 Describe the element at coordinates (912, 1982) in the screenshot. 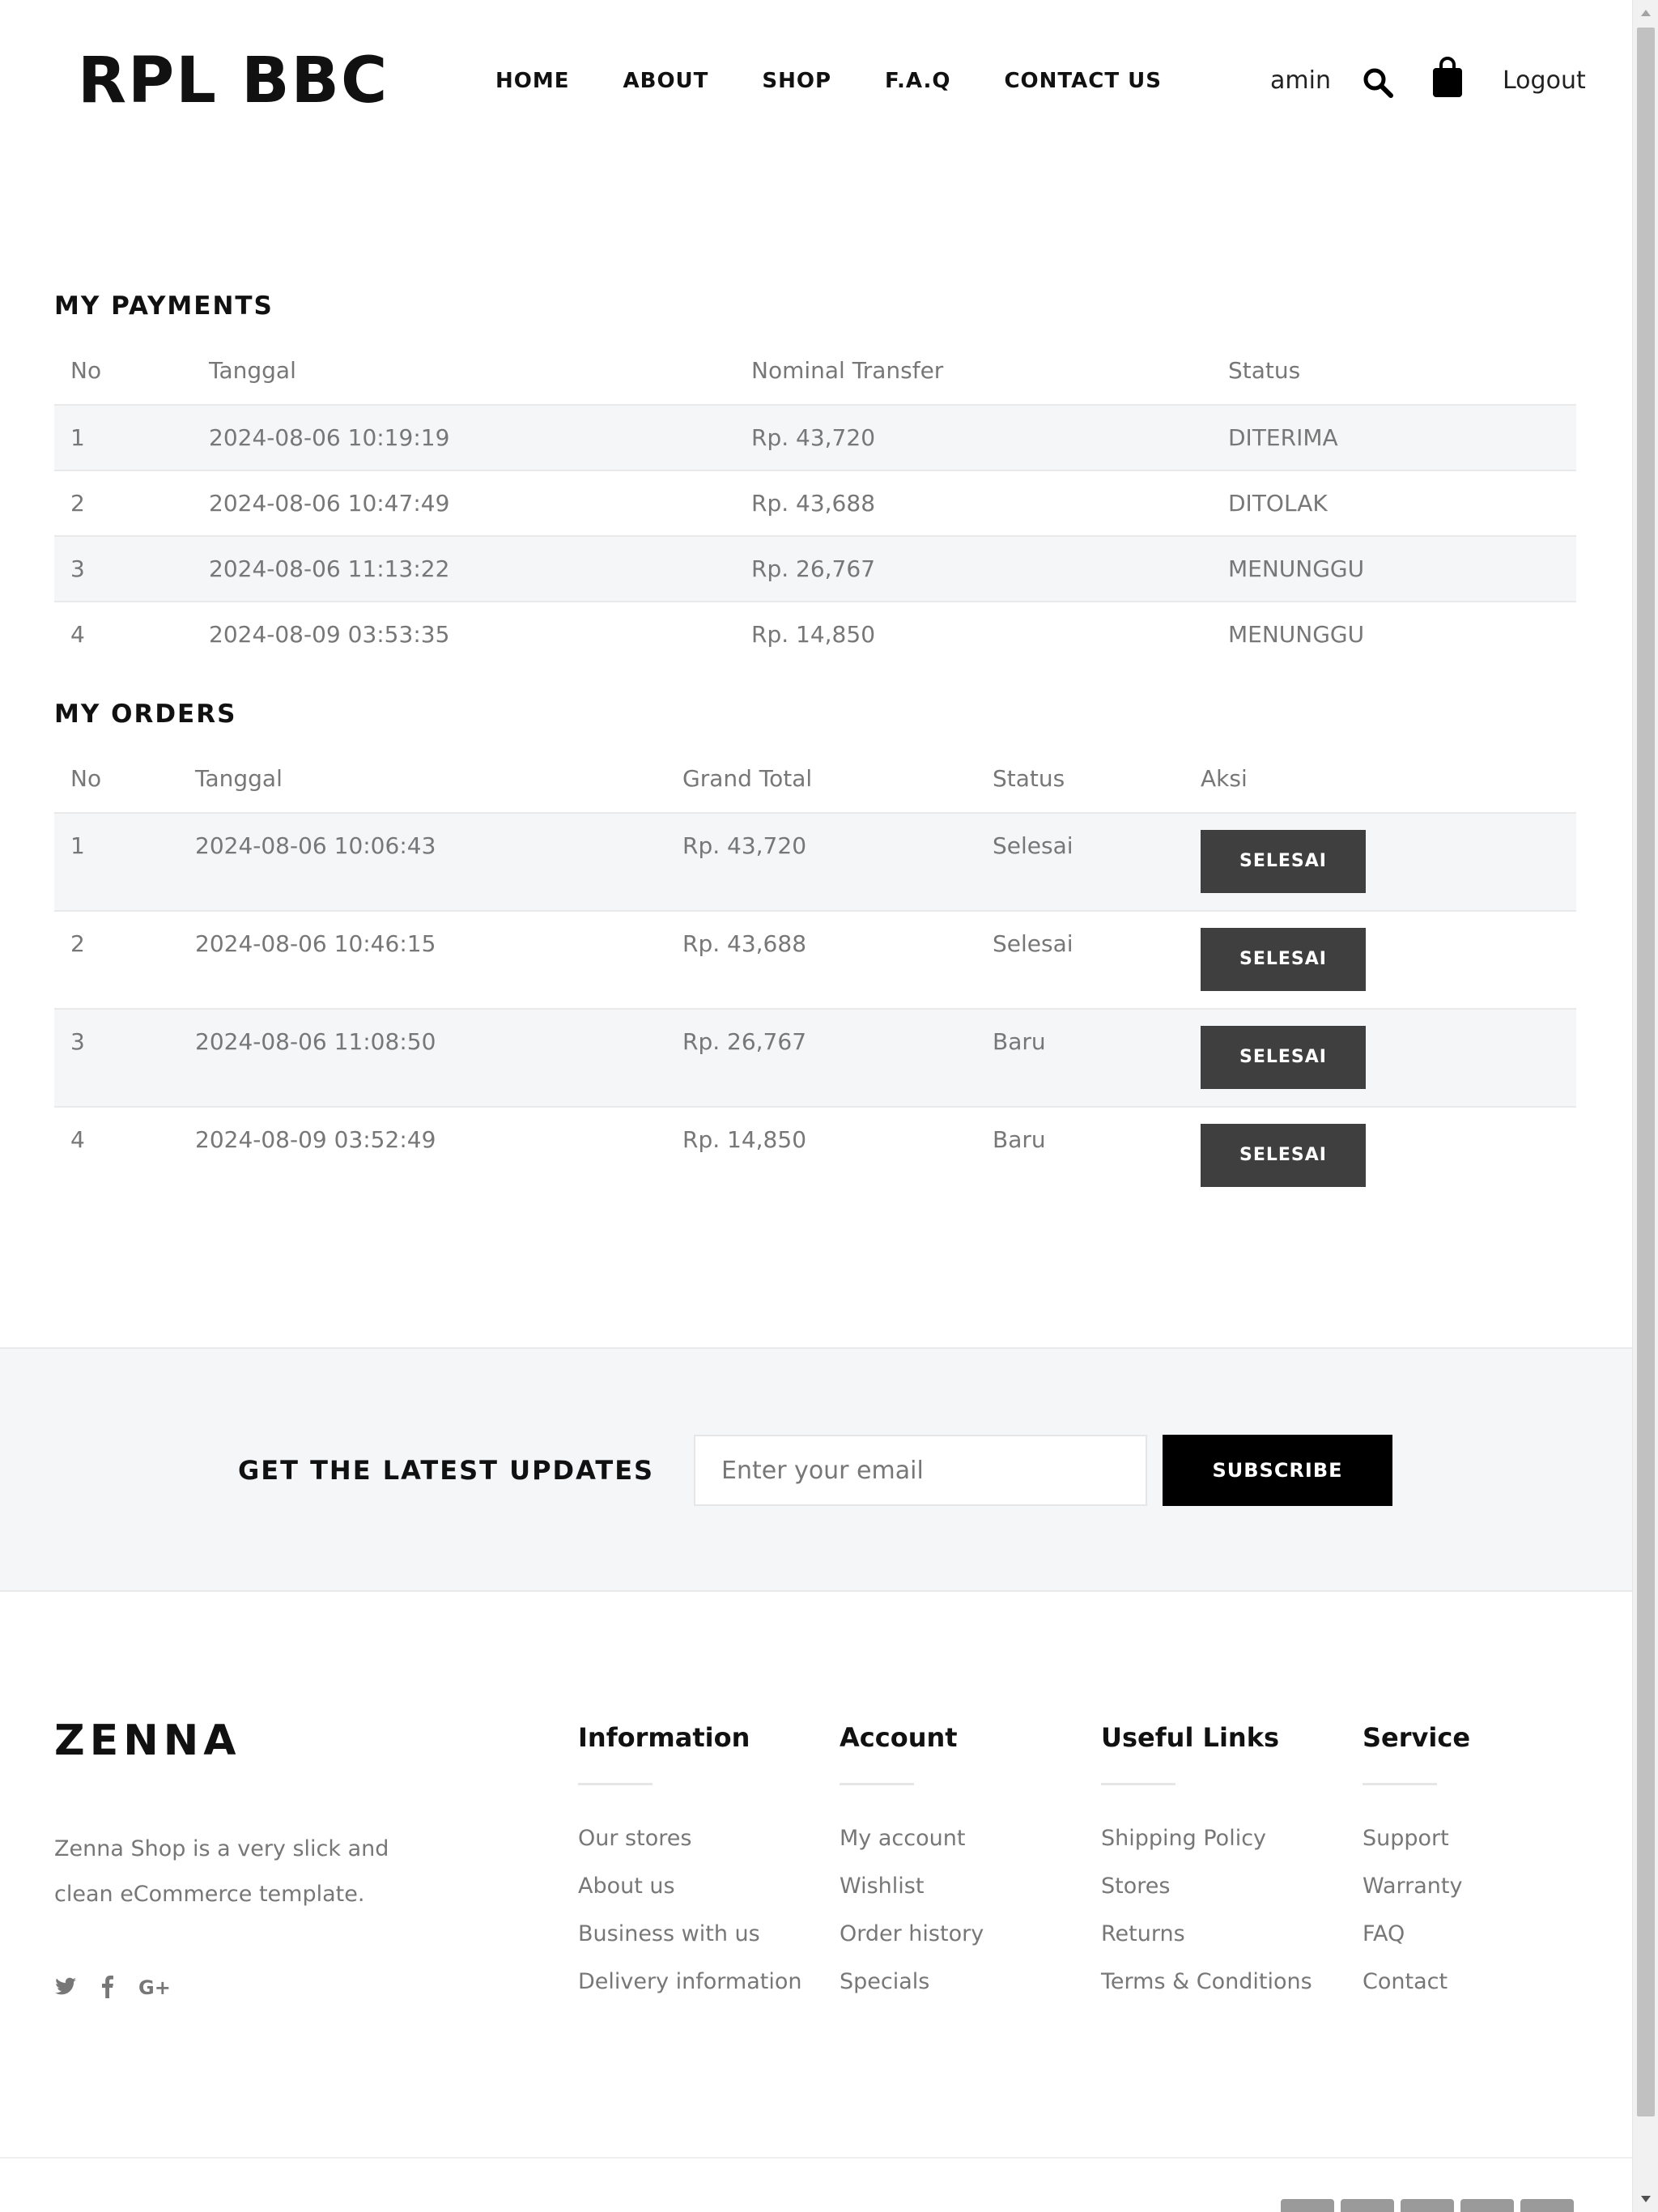

I see `footer-link: Specials` at that location.